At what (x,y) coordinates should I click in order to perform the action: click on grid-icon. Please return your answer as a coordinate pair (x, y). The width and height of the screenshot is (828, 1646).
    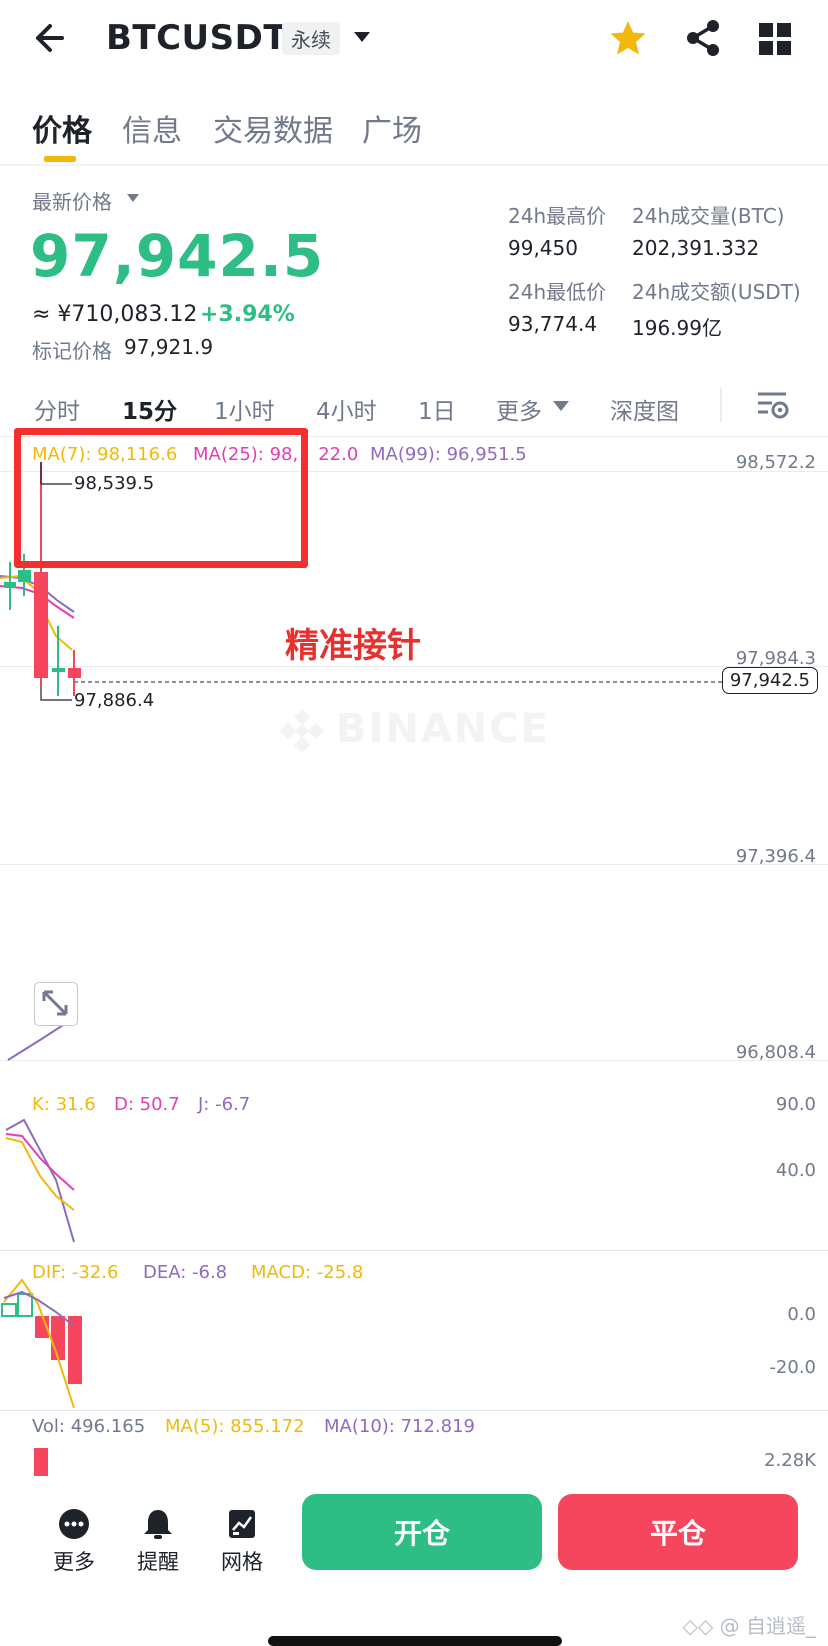
    Looking at the image, I should click on (775, 39).